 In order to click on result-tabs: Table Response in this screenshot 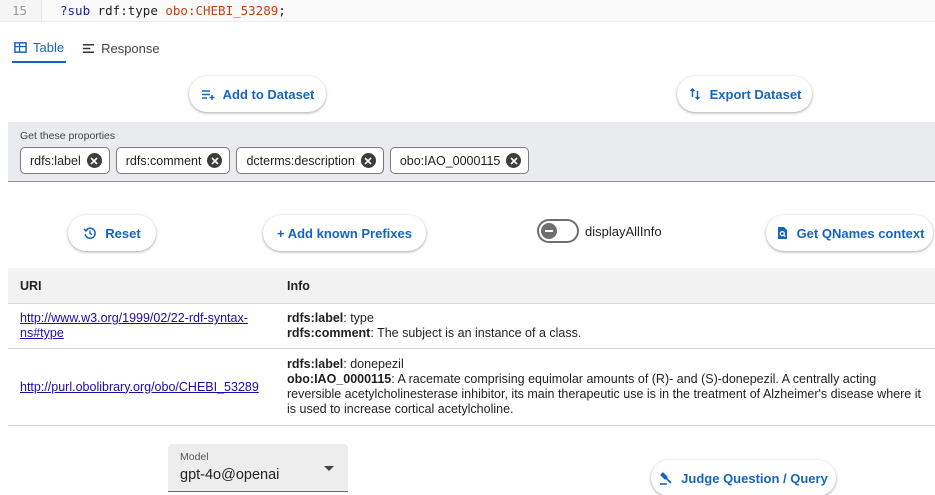, I will do `click(87, 50)`.